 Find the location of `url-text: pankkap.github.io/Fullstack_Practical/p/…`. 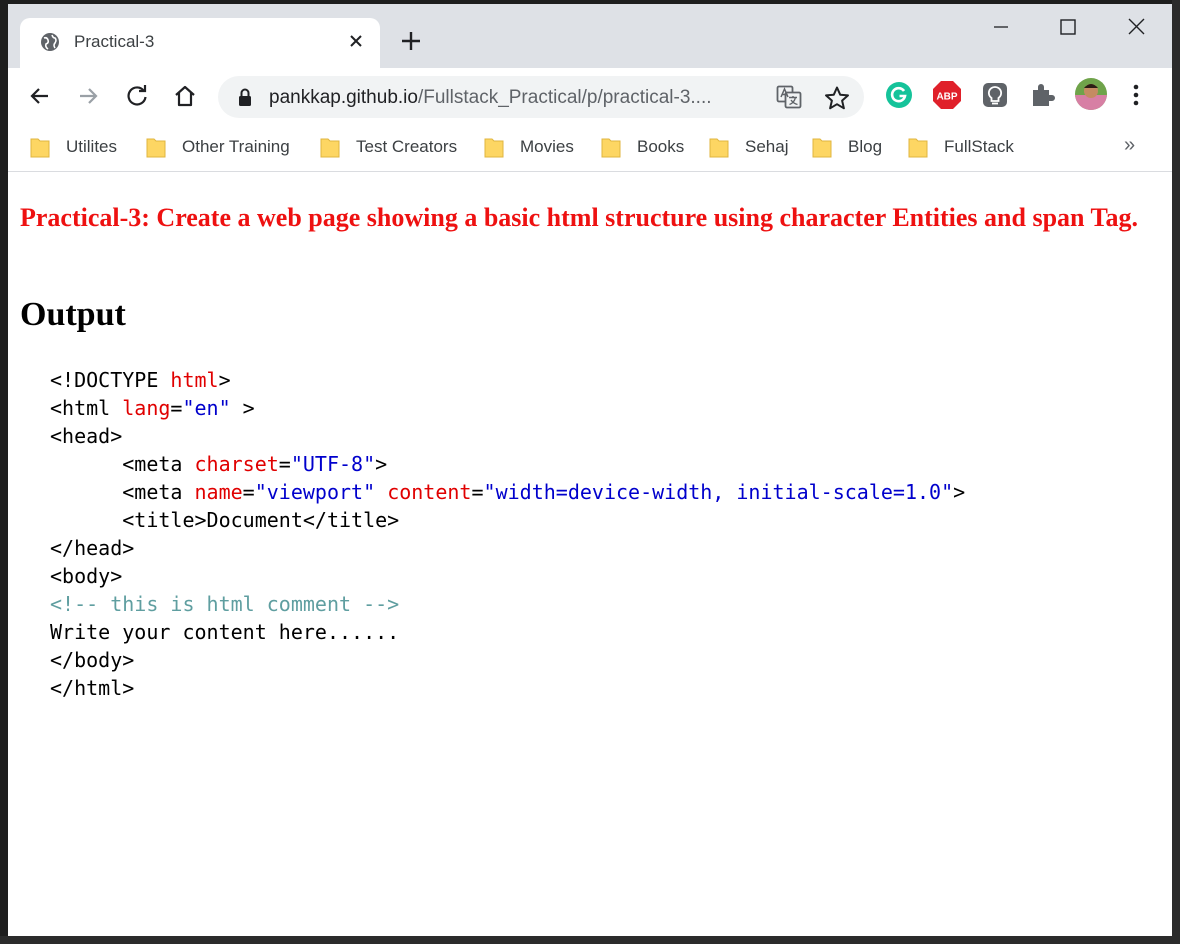

url-text: pankkap.github.io/Fullstack_Practical/p/… is located at coordinates (490, 98).